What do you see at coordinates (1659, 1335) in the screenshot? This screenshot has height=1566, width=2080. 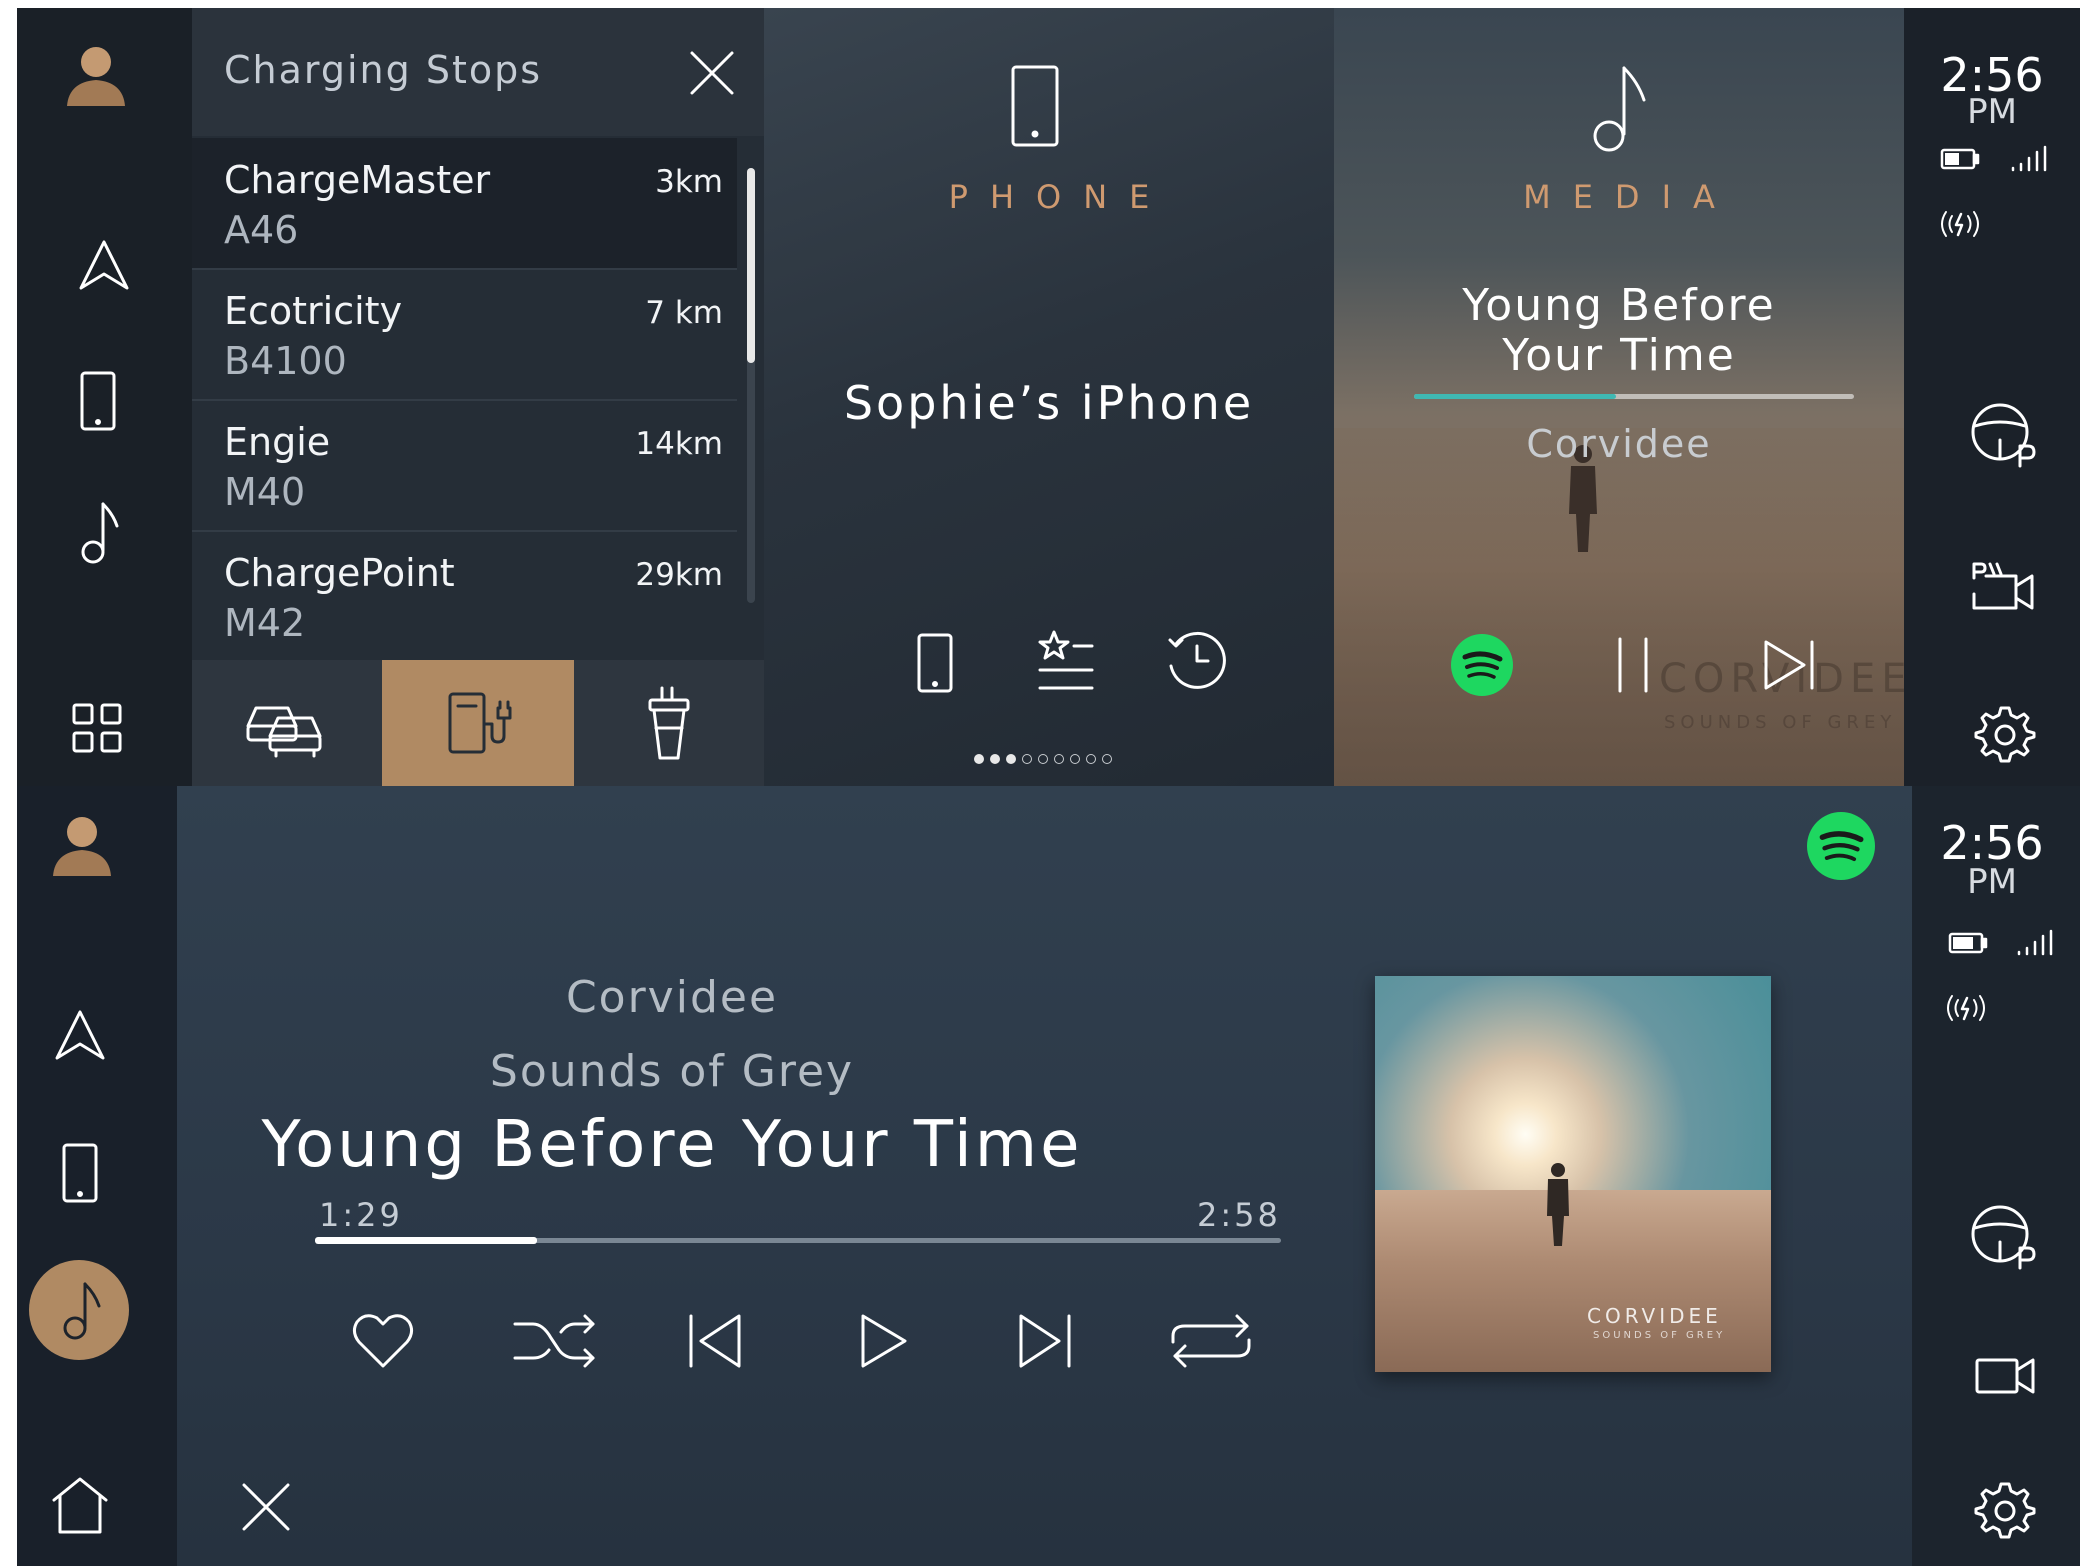 I see `album-art-subtitle: SOUNDS OF GREY` at bounding box center [1659, 1335].